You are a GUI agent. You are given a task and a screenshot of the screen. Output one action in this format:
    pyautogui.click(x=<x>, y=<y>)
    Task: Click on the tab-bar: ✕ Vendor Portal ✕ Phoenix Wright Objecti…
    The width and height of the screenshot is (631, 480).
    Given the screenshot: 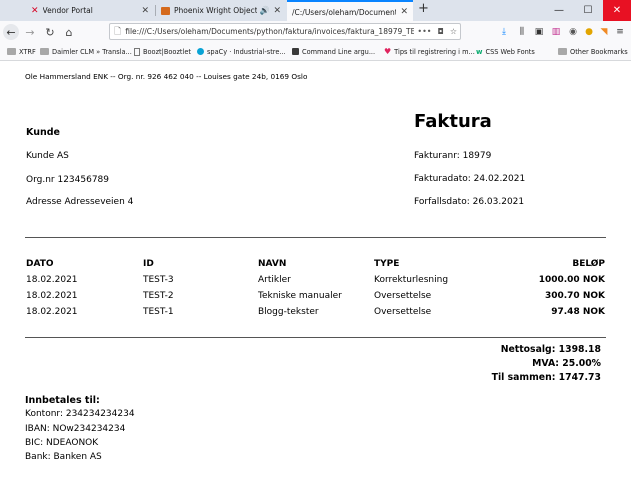 What is the action you would take?
    pyautogui.click(x=315, y=11)
    